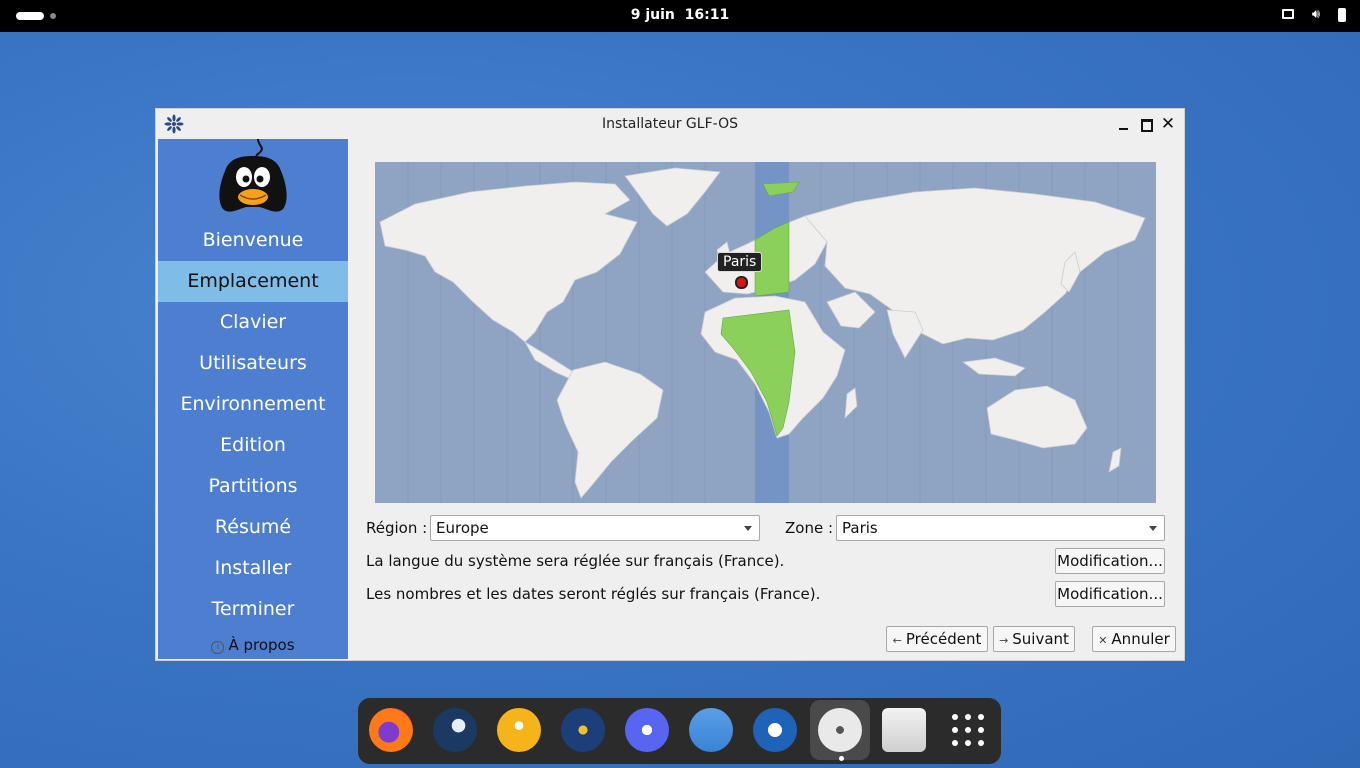 This screenshot has height=768, width=1360. I want to click on region-select: Europe, so click(595, 528).